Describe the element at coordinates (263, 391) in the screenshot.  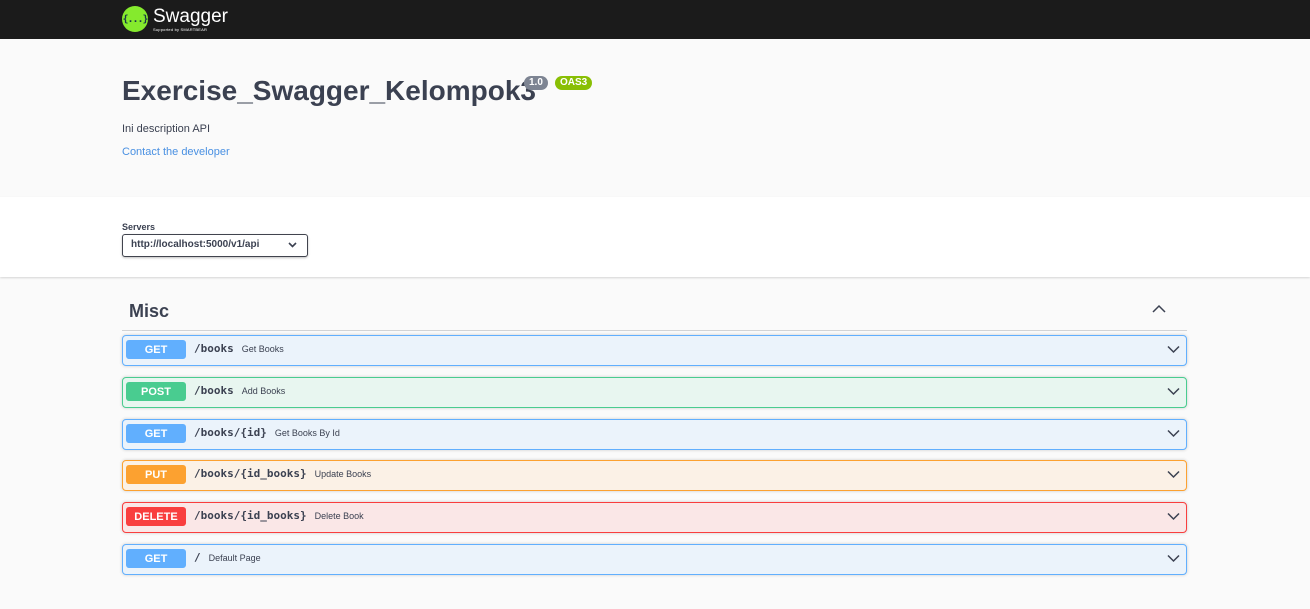
I see `operation-summary: Add Books` at that location.